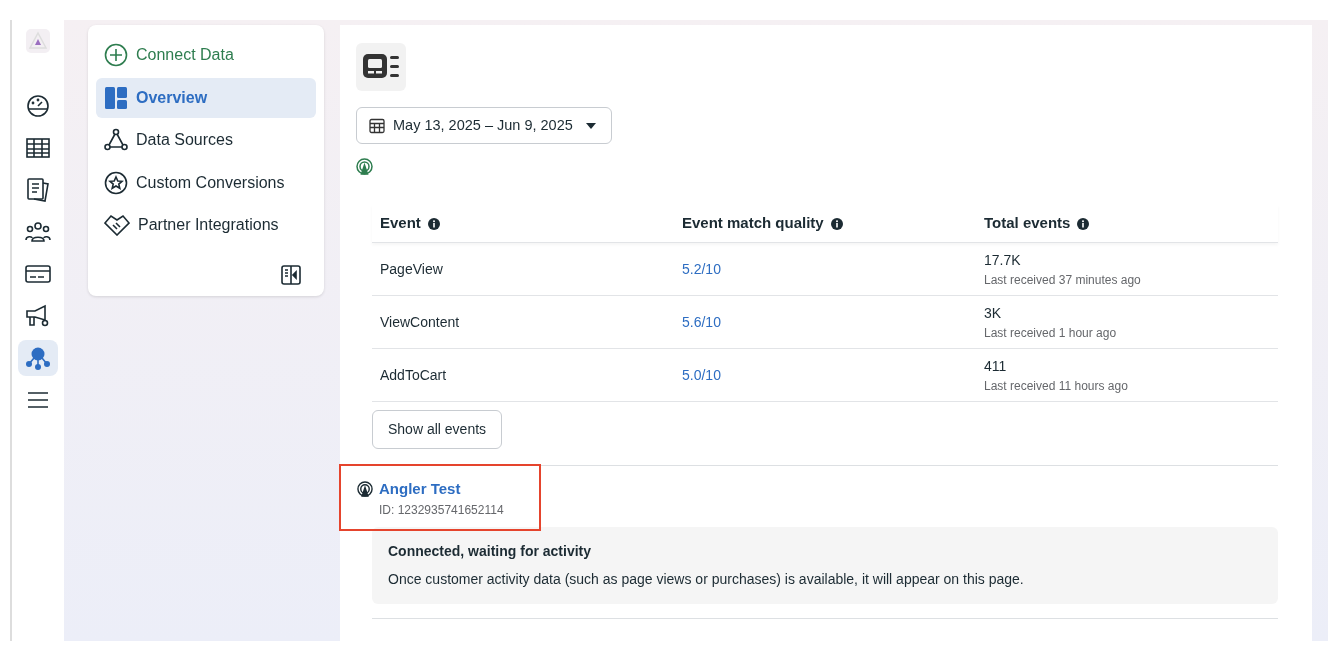 This screenshot has height=656, width=1328. What do you see at coordinates (420, 322) in the screenshot?
I see `event-name: ViewContent` at bounding box center [420, 322].